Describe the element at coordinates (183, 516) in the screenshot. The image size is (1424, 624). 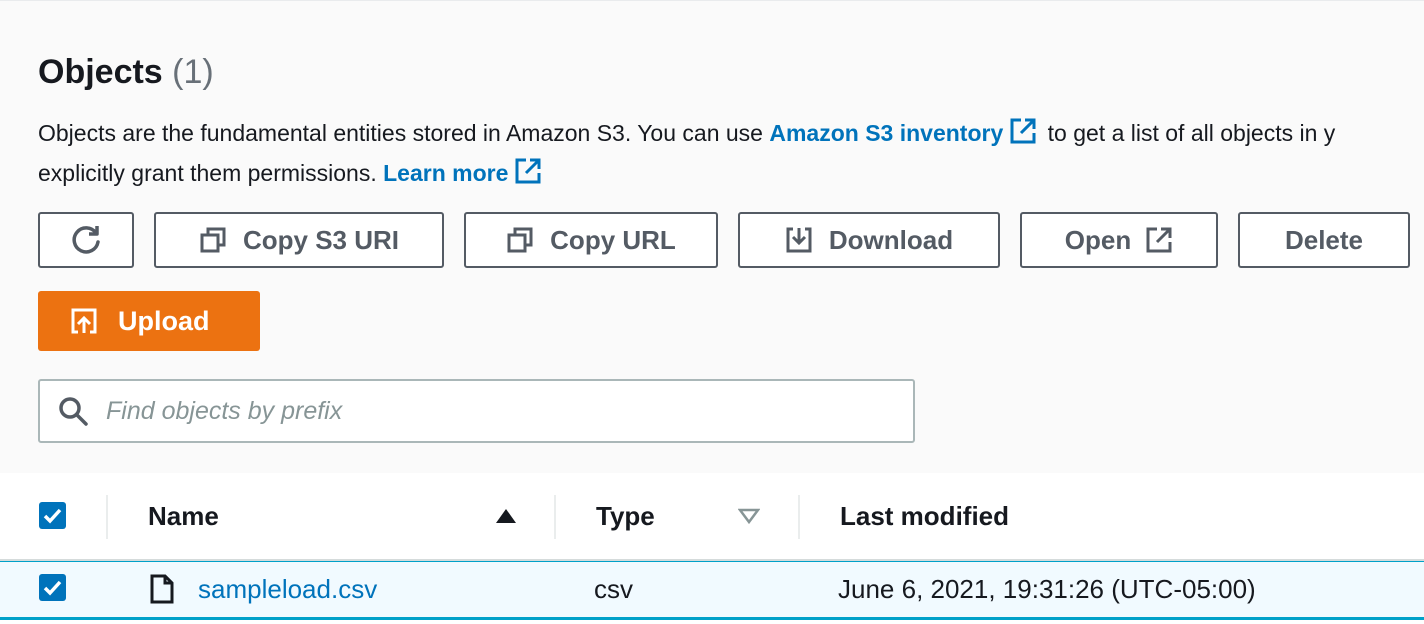
I see `column-header-name: Name` at that location.